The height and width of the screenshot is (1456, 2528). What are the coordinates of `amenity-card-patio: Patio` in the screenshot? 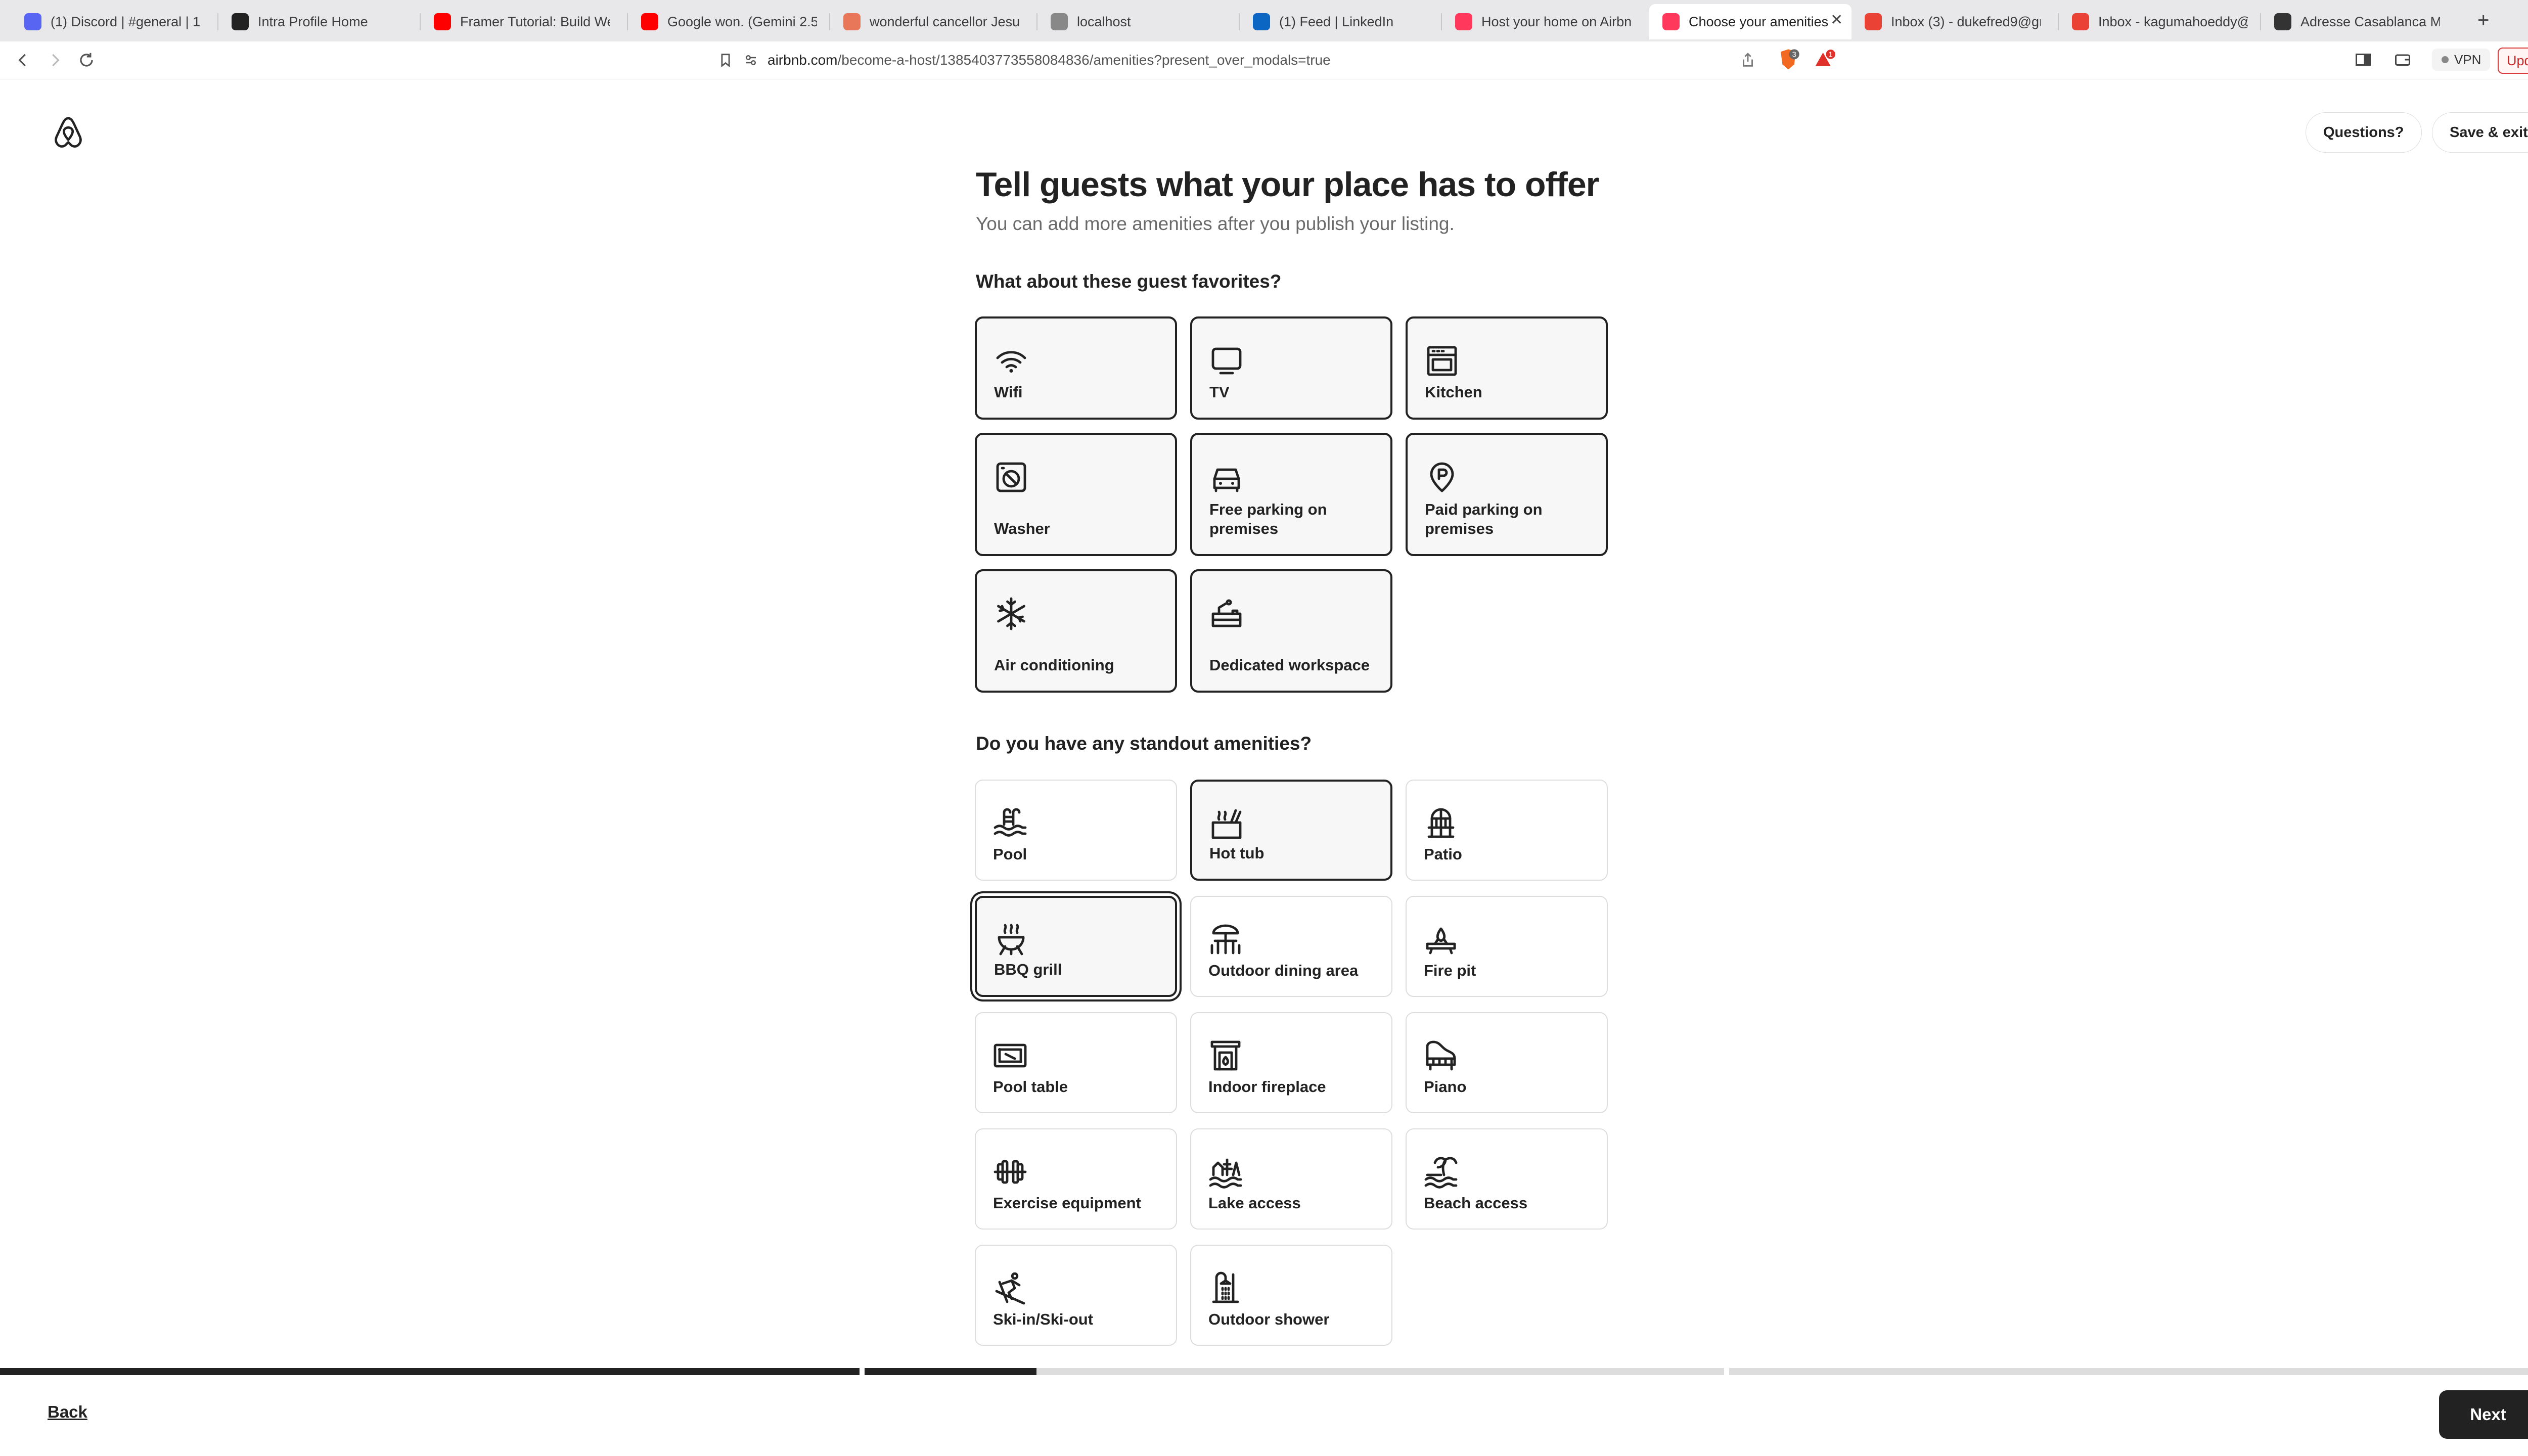 It's located at (1507, 830).